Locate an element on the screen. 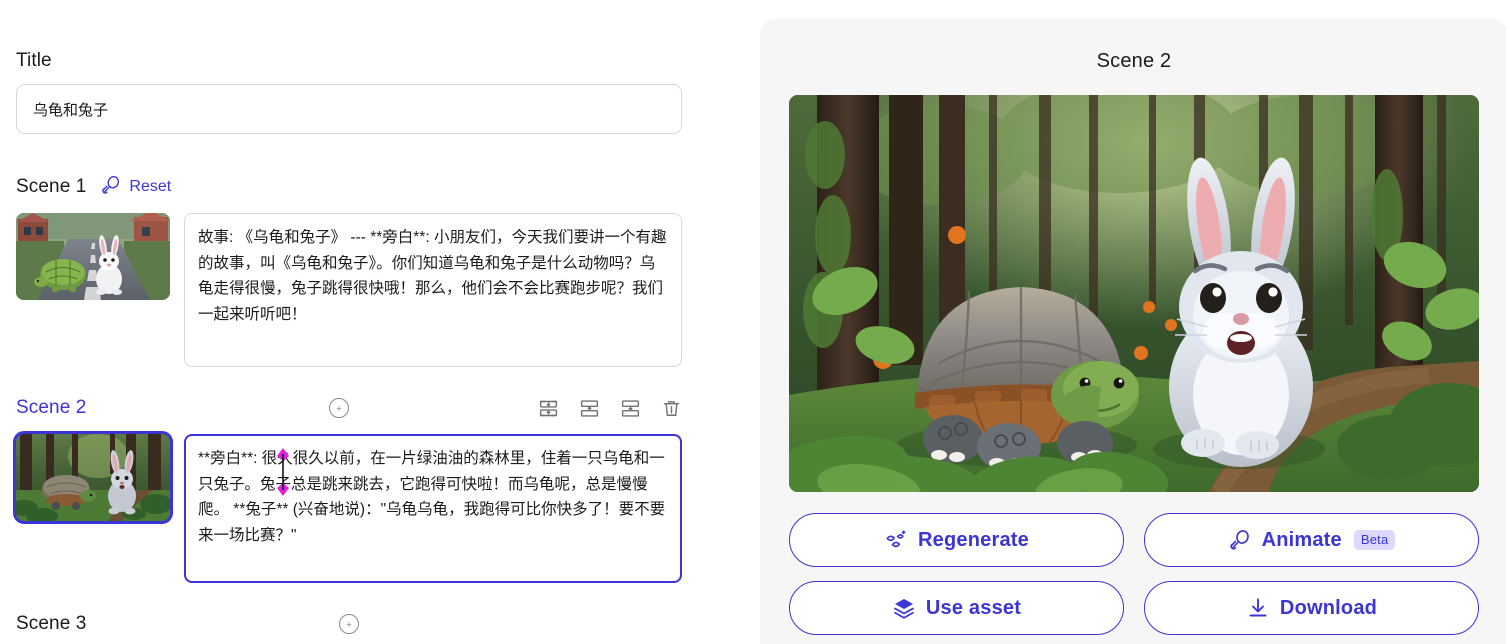 The width and height of the screenshot is (1506, 644). scene-3-title: Scene 3 is located at coordinates (51, 623).